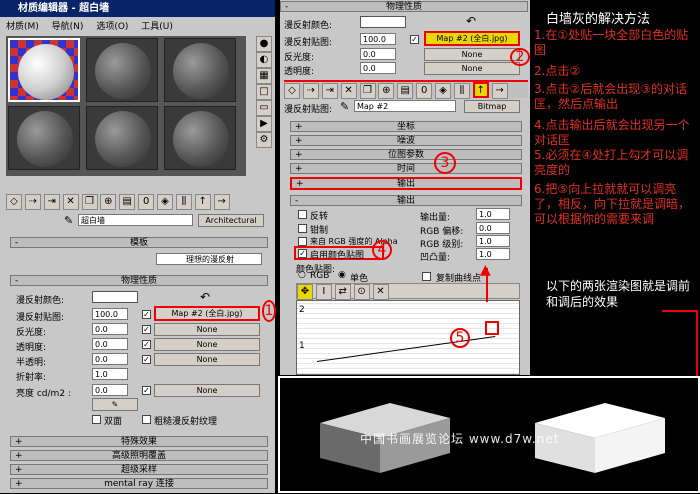 The height and width of the screenshot is (494, 700). What do you see at coordinates (146, 390) in the screenshot?
I see `luminance-check: ✓` at bounding box center [146, 390].